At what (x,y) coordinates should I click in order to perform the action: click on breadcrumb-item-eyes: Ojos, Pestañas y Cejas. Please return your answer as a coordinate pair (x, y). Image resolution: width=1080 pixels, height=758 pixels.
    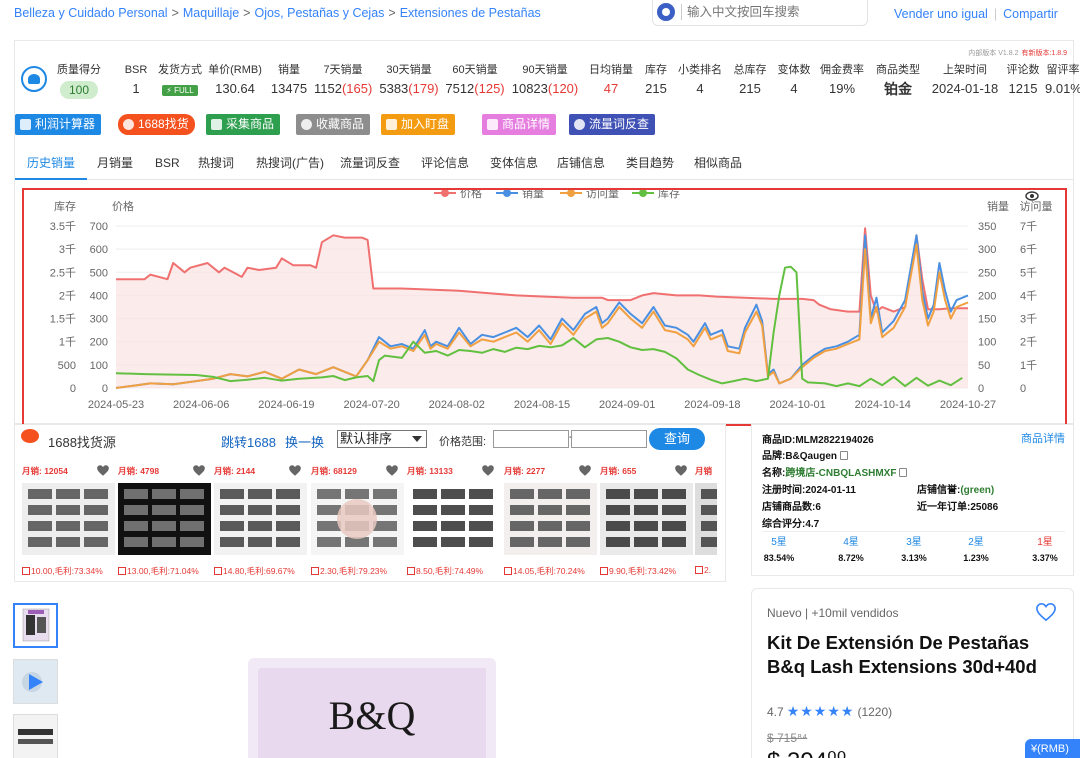
    Looking at the image, I should click on (319, 13).